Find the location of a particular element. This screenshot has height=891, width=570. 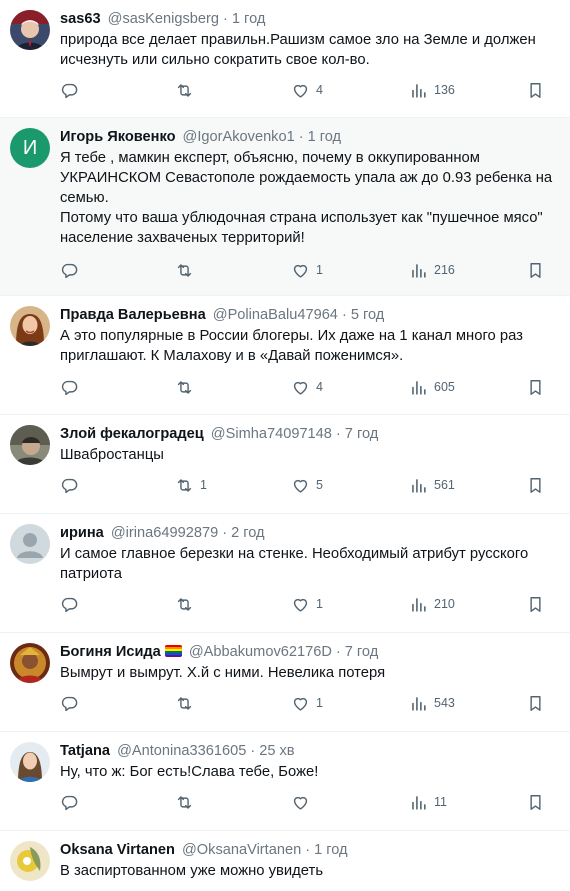

author-handle: @sasKenigsberg is located at coordinates (163, 19).